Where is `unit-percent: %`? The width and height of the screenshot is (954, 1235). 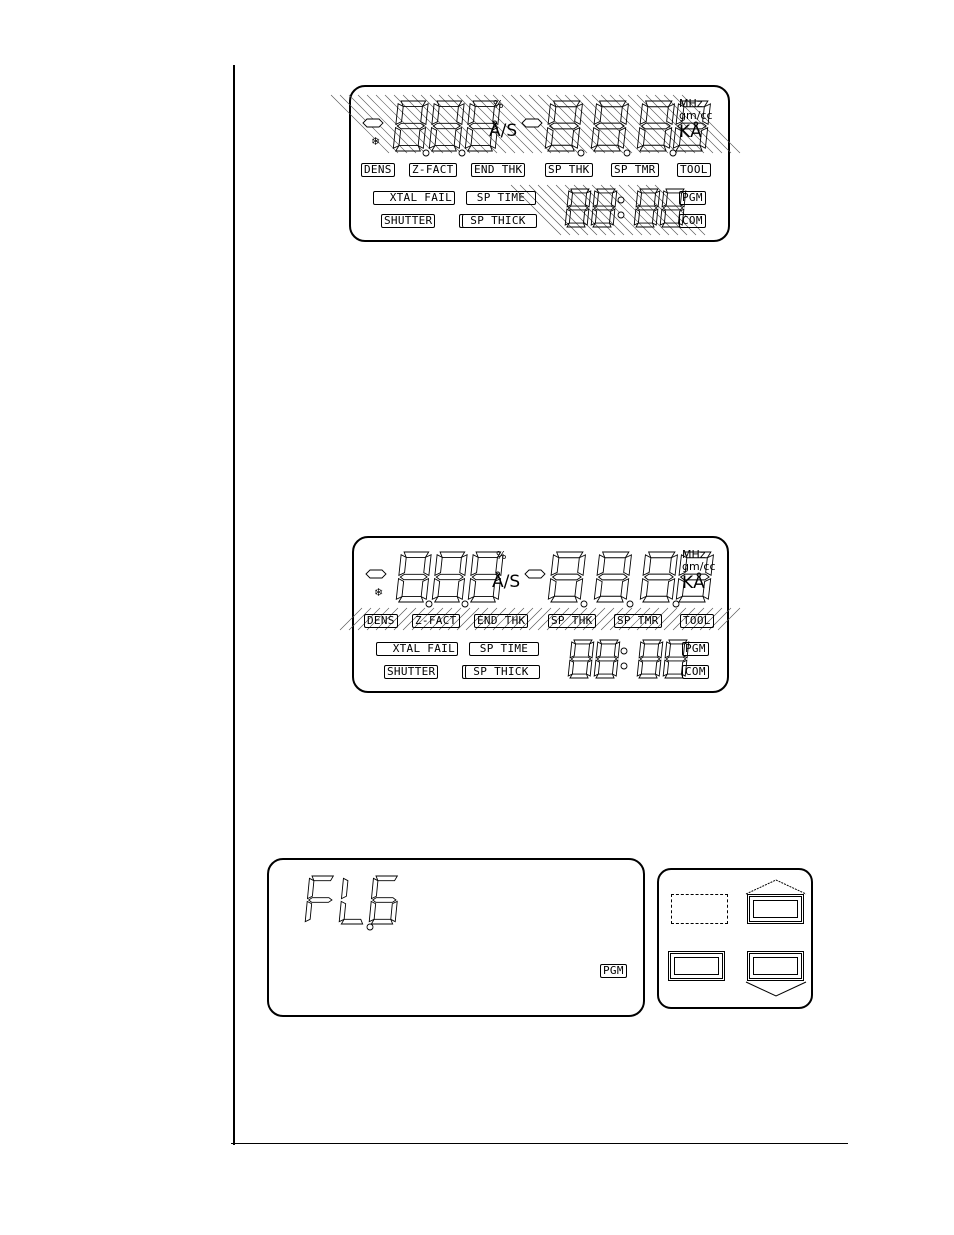 unit-percent: % is located at coordinates (498, 104).